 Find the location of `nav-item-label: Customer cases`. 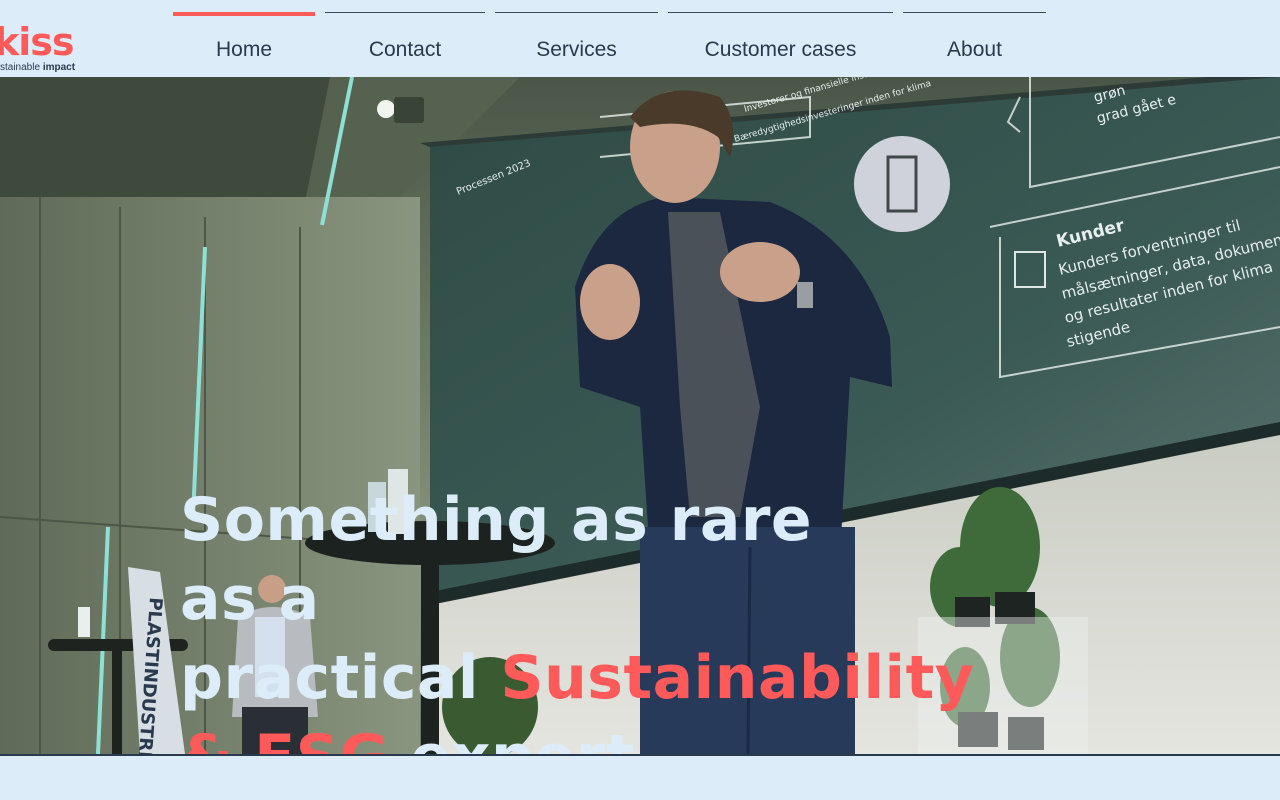

nav-item-label: Customer cases is located at coordinates (780, 49).